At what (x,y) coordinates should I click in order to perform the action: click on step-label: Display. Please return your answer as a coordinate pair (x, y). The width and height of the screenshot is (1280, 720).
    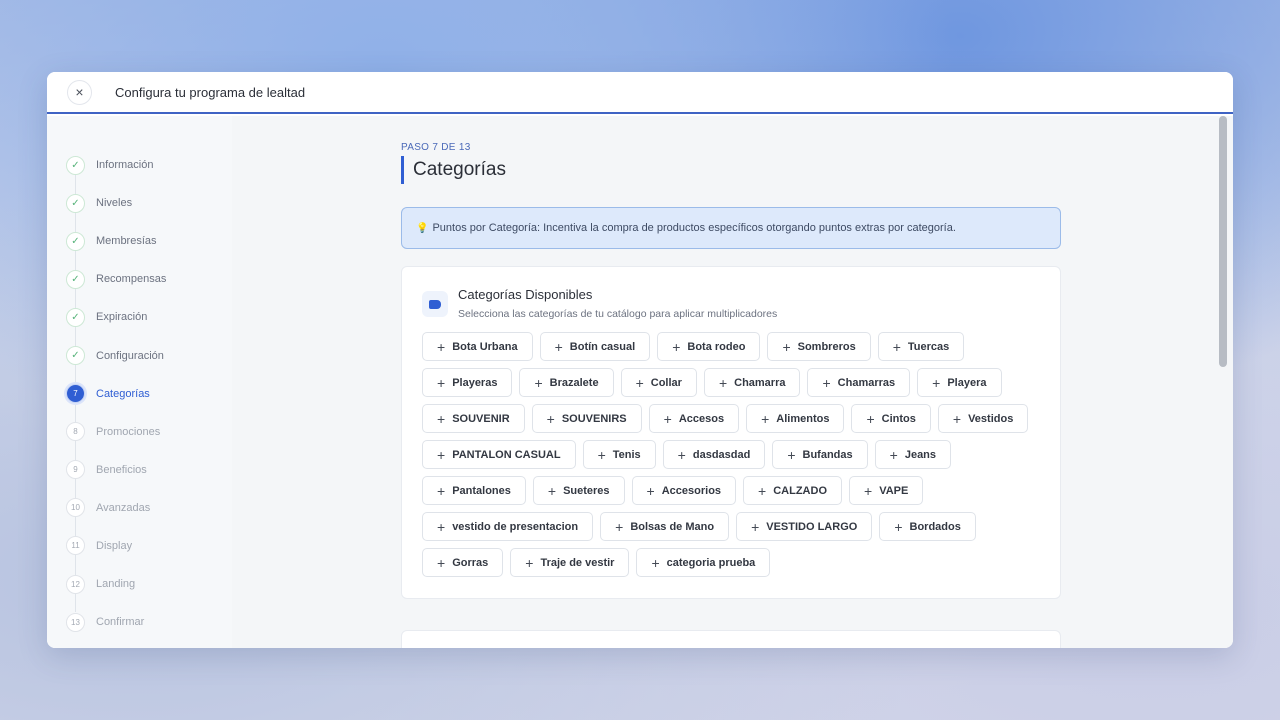
    Looking at the image, I should click on (114, 545).